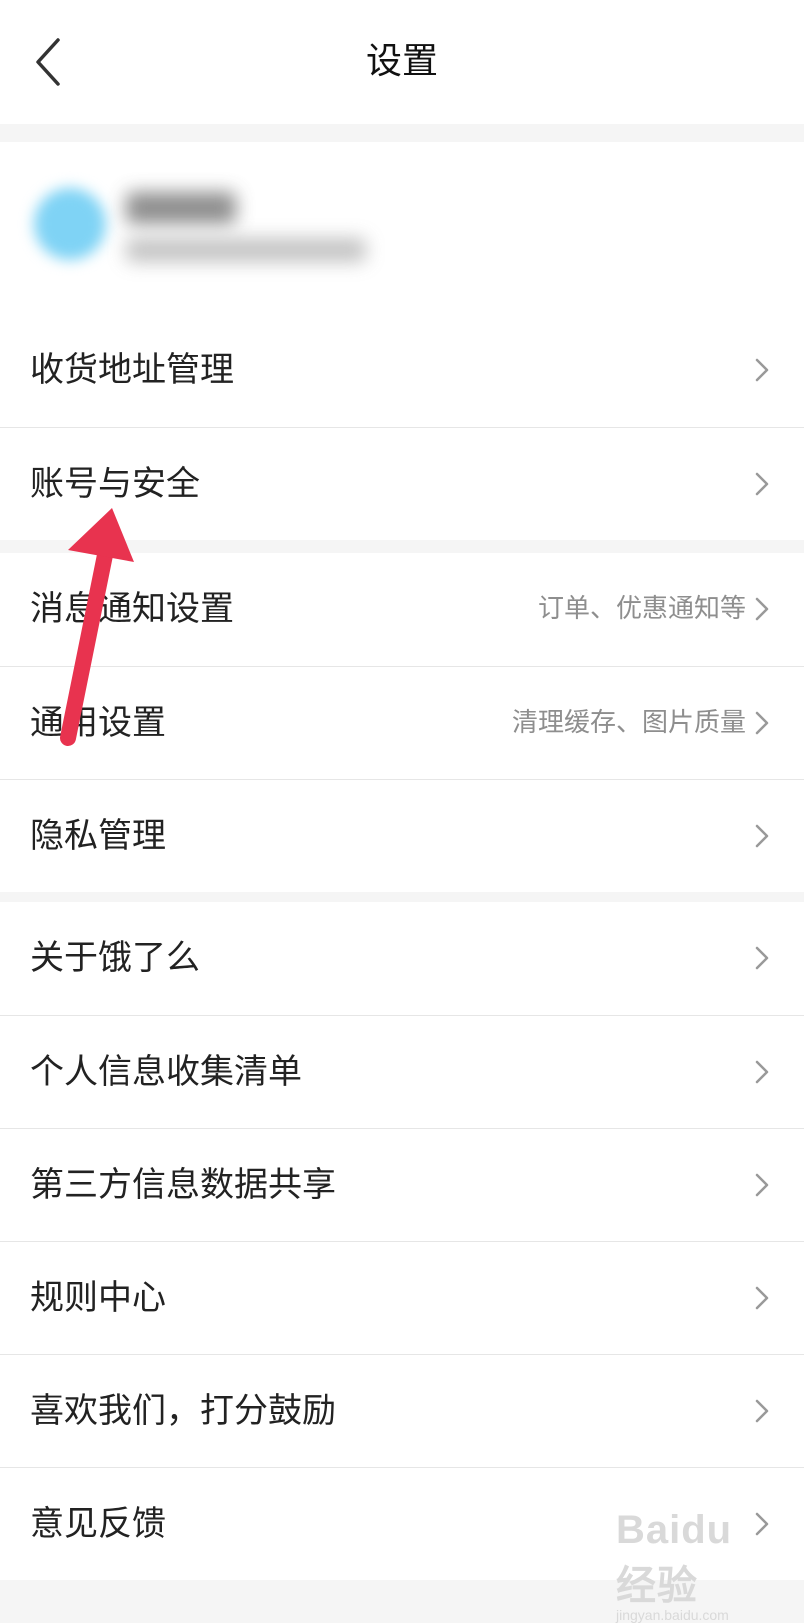  I want to click on page-title: 设置, so click(401, 61).